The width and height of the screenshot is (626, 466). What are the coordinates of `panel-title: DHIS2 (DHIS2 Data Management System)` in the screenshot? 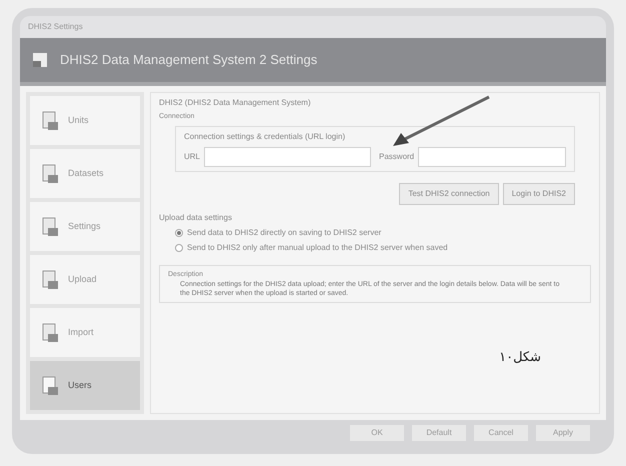 It's located at (235, 103).